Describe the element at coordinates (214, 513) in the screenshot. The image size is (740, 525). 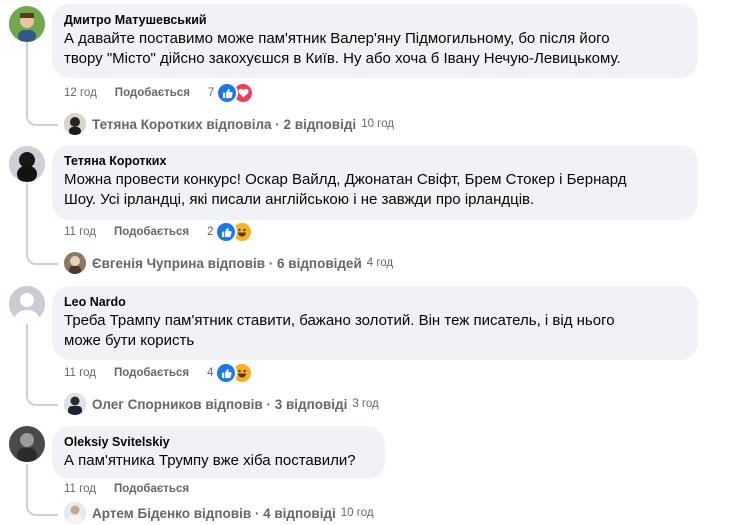
I see `reply-summary: Артем Біденко відповів · 4 відповіді` at that location.